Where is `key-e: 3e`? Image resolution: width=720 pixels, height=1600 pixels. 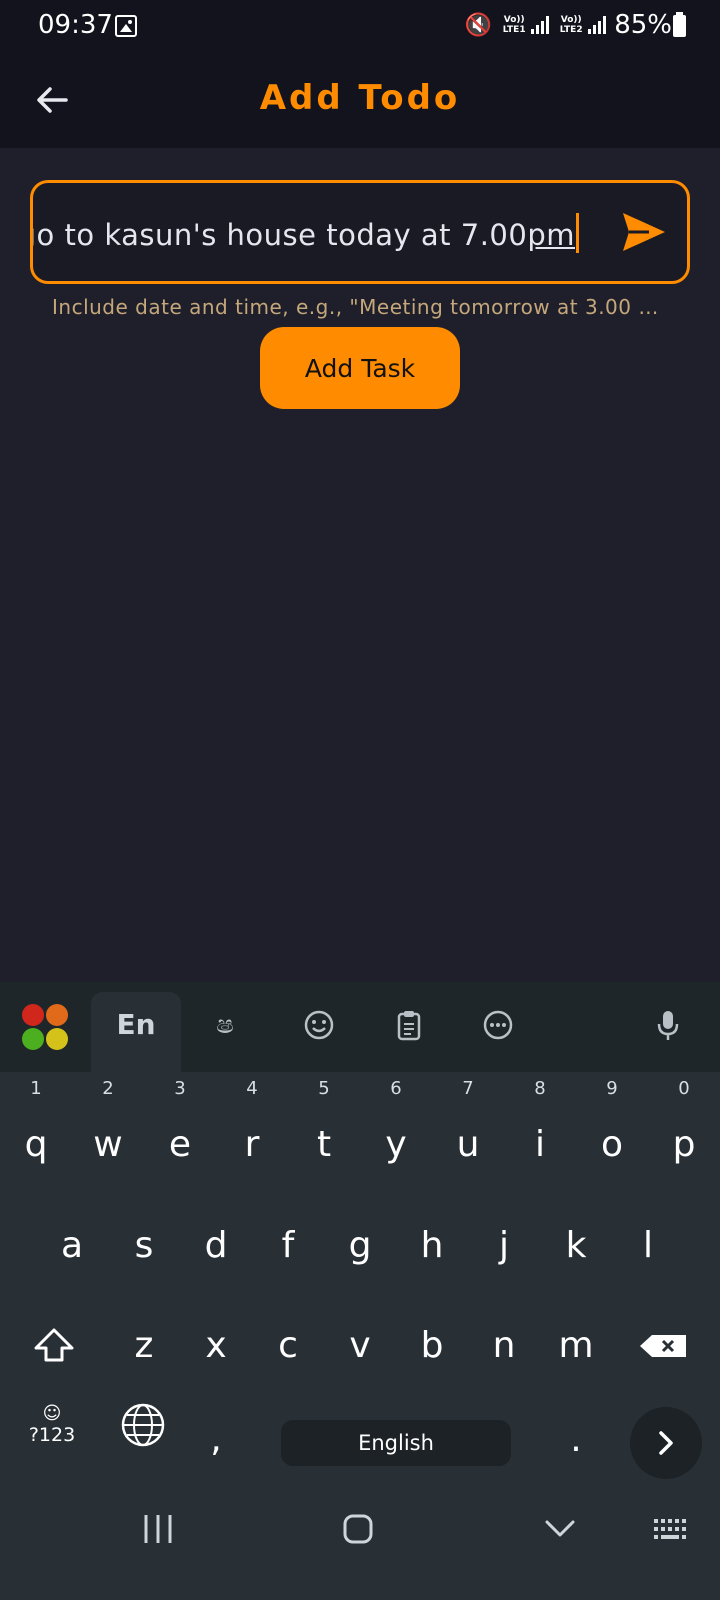
key-e: 3e is located at coordinates (180, 1132).